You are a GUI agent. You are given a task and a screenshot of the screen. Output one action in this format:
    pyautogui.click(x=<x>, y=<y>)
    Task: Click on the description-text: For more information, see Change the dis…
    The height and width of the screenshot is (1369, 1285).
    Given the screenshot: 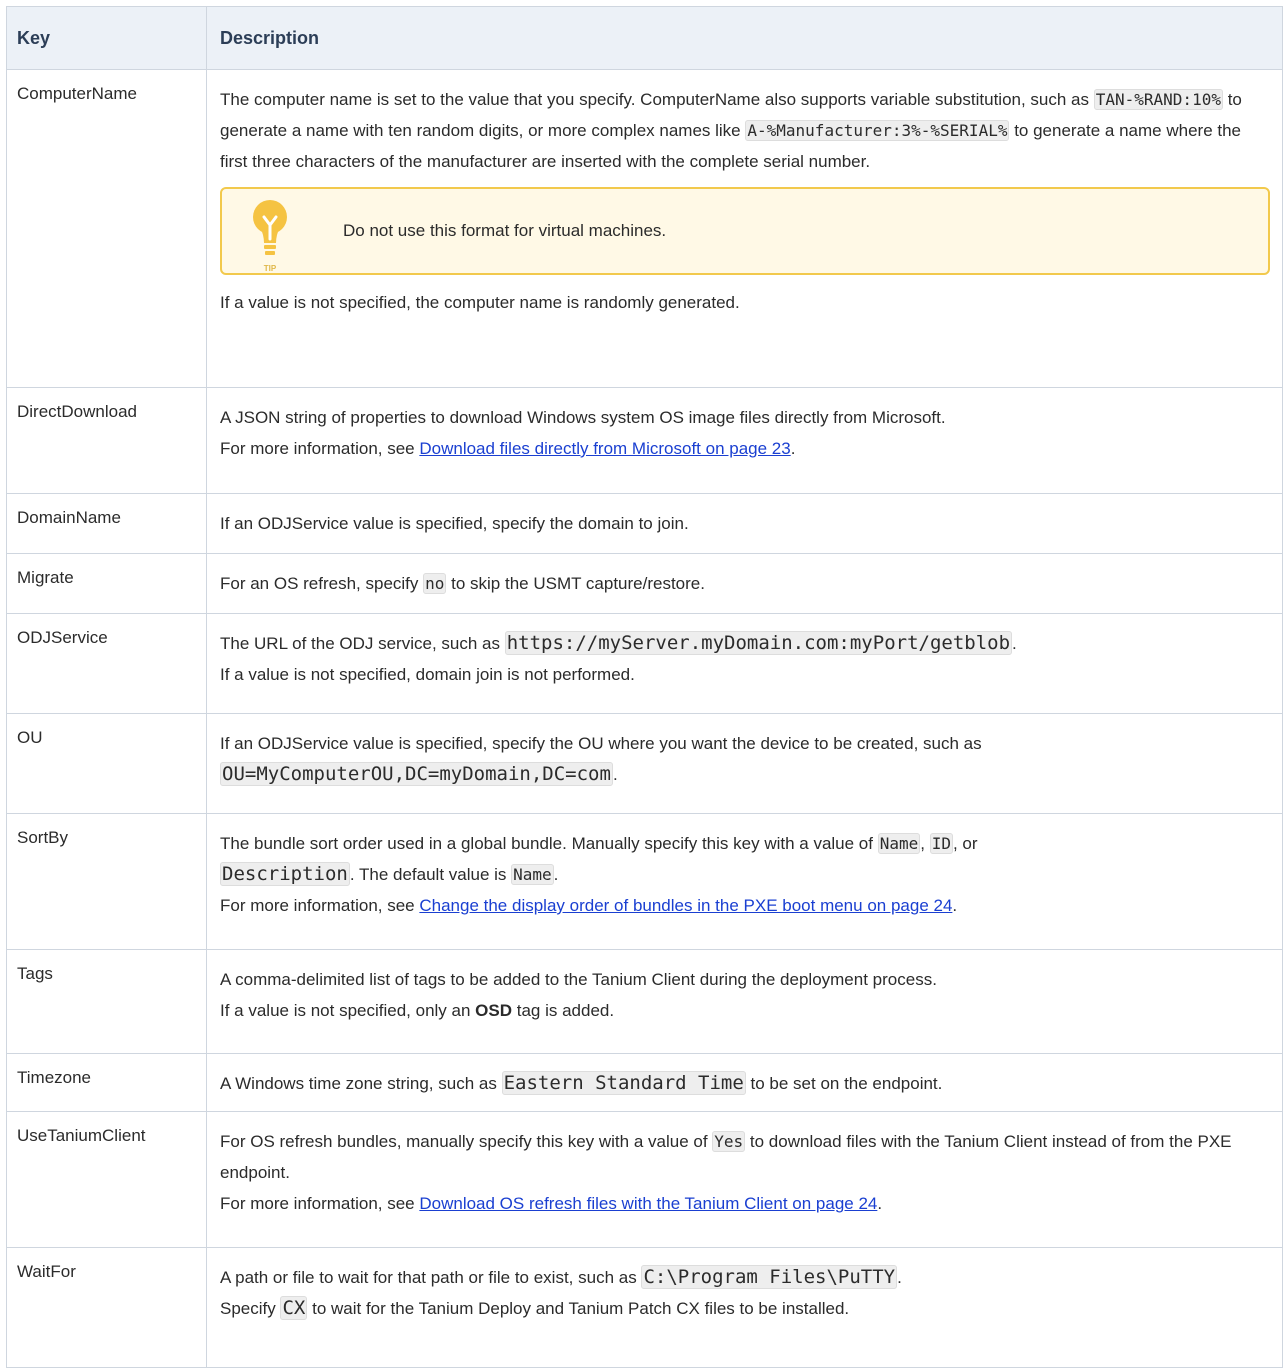 What is the action you would take?
    pyautogui.click(x=589, y=905)
    